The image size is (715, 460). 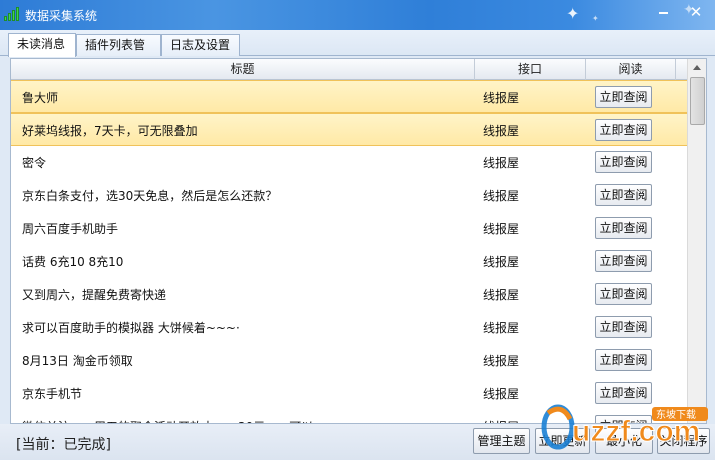 What do you see at coordinates (696, 241) in the screenshot?
I see `vertical-scrollbar` at bounding box center [696, 241].